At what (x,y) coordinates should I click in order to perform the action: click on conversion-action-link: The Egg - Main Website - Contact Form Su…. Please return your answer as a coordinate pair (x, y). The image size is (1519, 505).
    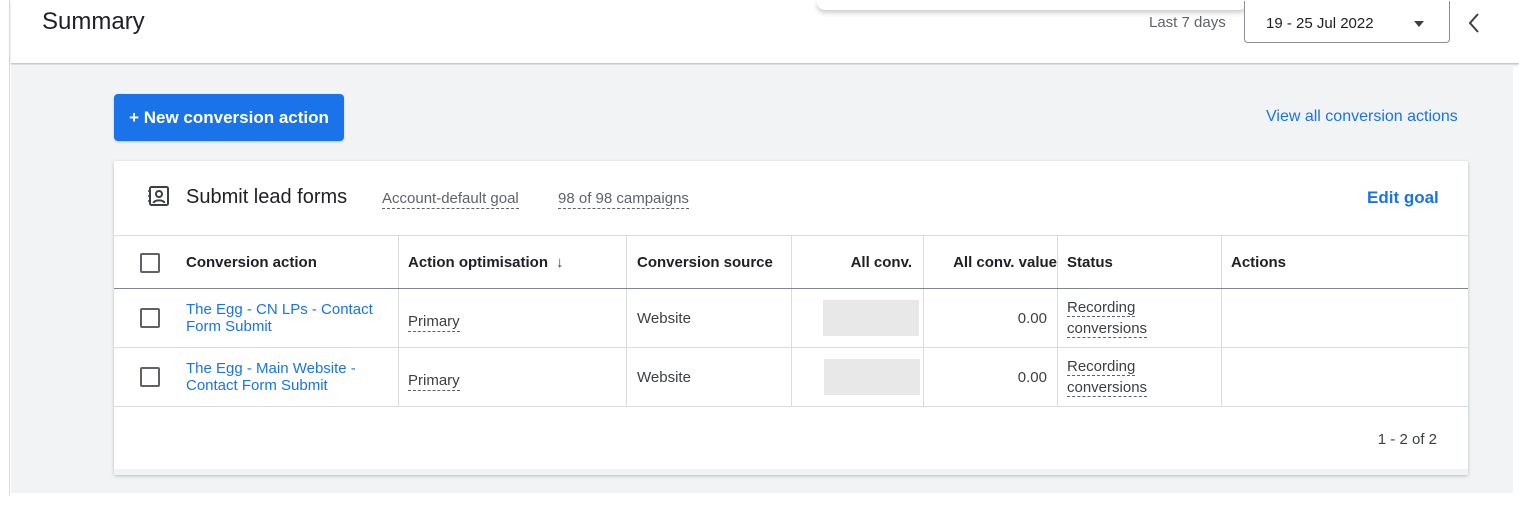
    Looking at the image, I should click on (271, 377).